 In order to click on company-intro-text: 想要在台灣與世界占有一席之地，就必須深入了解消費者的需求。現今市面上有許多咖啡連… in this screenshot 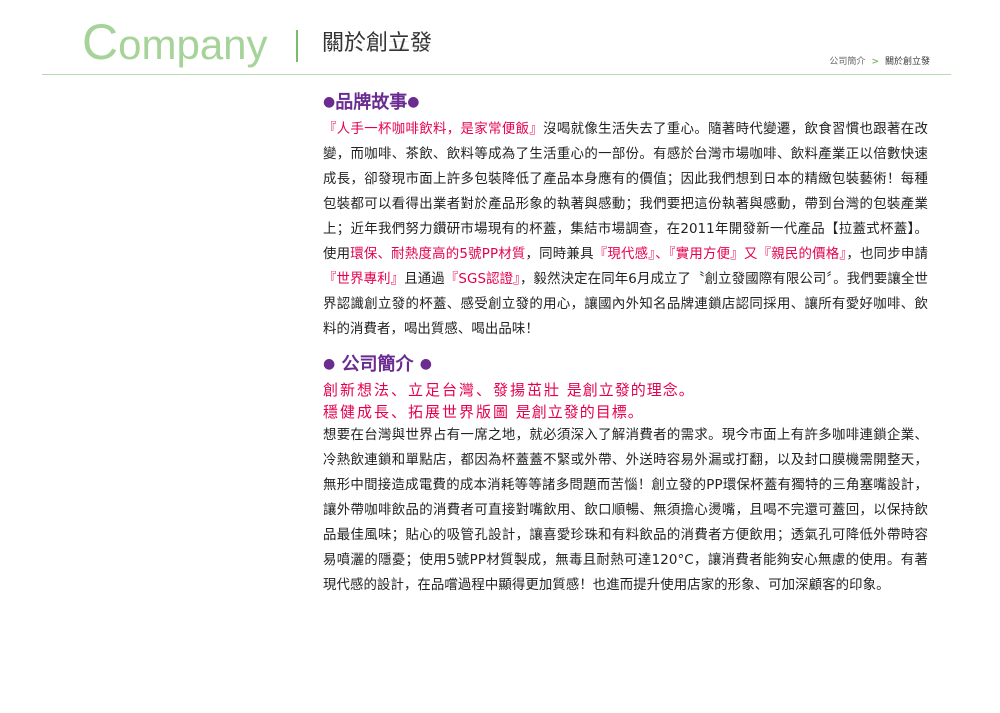, I will do `click(625, 510)`.